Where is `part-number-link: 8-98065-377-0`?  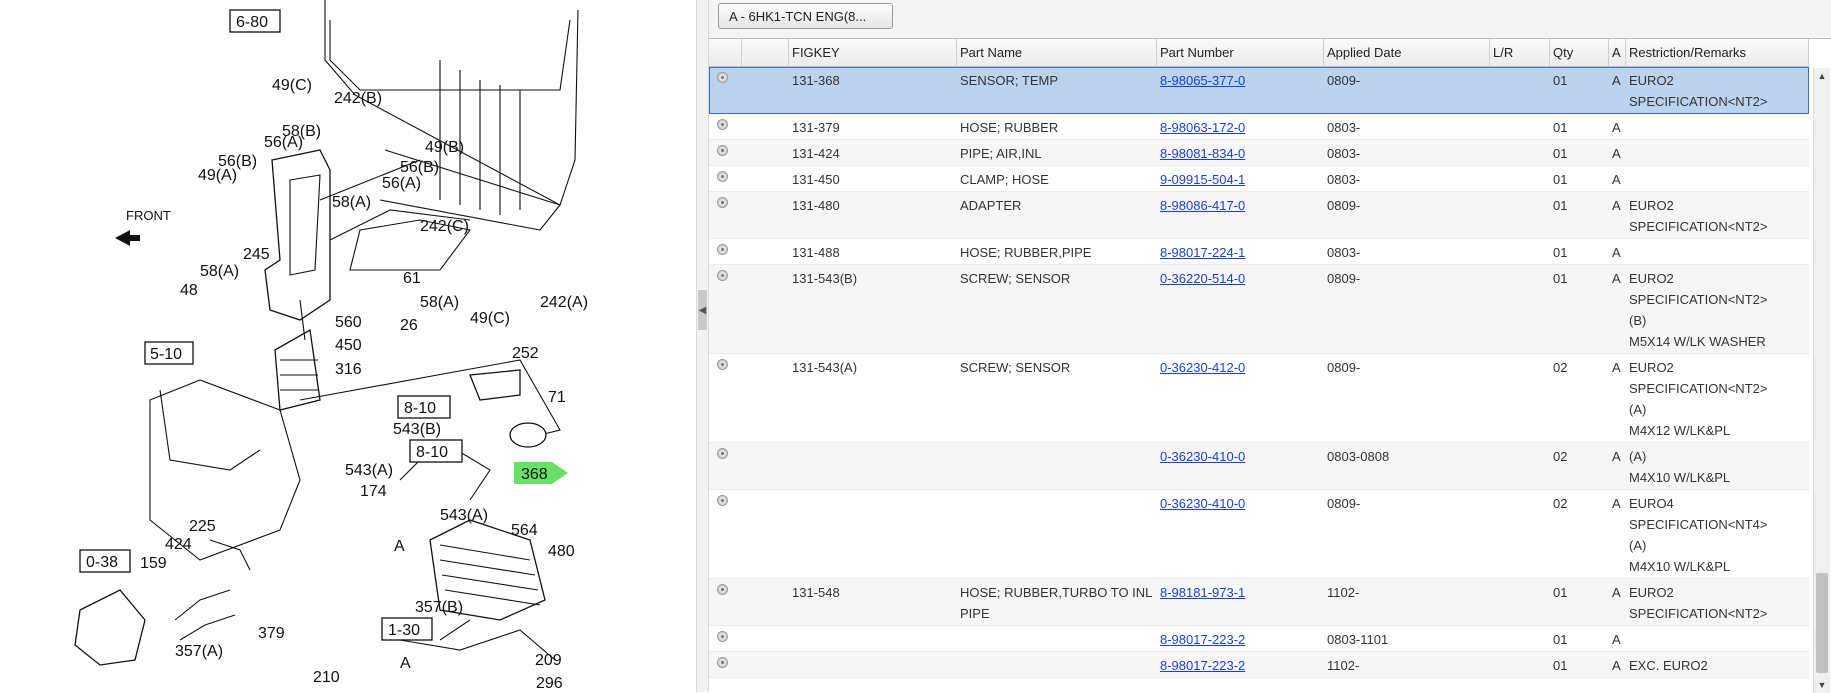
part-number-link: 8-98065-377-0 is located at coordinates (1202, 80).